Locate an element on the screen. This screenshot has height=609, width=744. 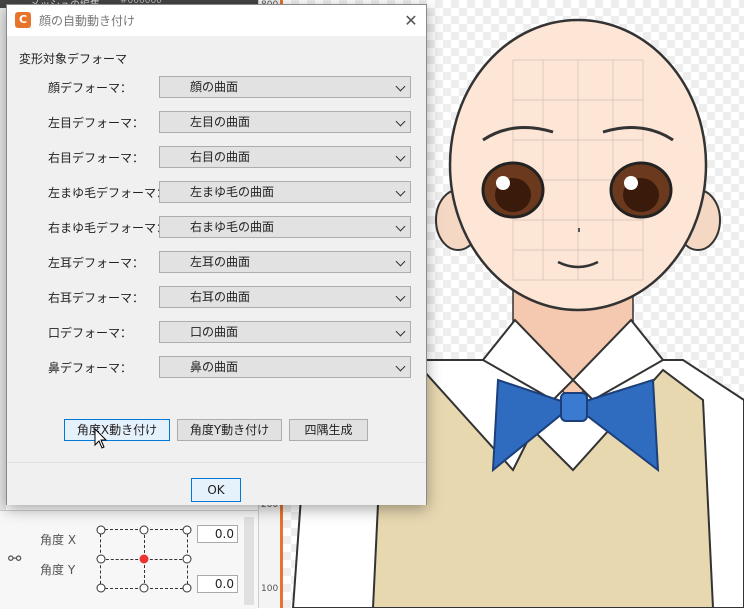
angle-x-value: 0.0 is located at coordinates (217, 534).